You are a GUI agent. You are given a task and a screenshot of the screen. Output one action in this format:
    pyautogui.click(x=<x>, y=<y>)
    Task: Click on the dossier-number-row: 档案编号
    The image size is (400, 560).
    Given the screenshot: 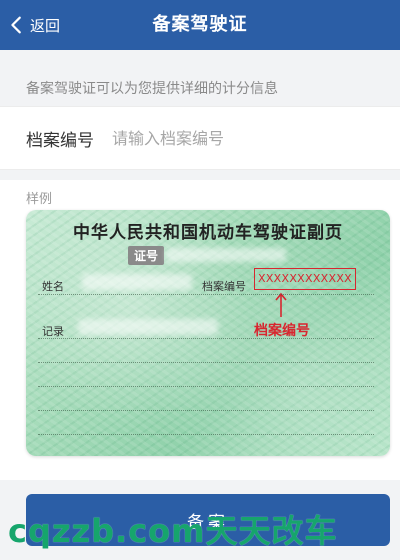 What is the action you would take?
    pyautogui.click(x=200, y=138)
    